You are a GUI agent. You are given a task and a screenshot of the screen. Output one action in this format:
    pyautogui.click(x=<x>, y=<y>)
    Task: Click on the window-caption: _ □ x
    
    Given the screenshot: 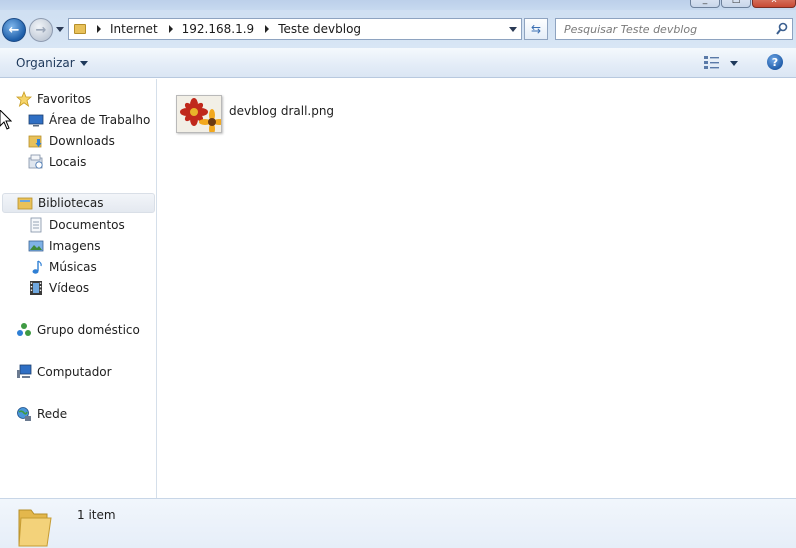 What is the action you would take?
    pyautogui.click(x=398, y=5)
    